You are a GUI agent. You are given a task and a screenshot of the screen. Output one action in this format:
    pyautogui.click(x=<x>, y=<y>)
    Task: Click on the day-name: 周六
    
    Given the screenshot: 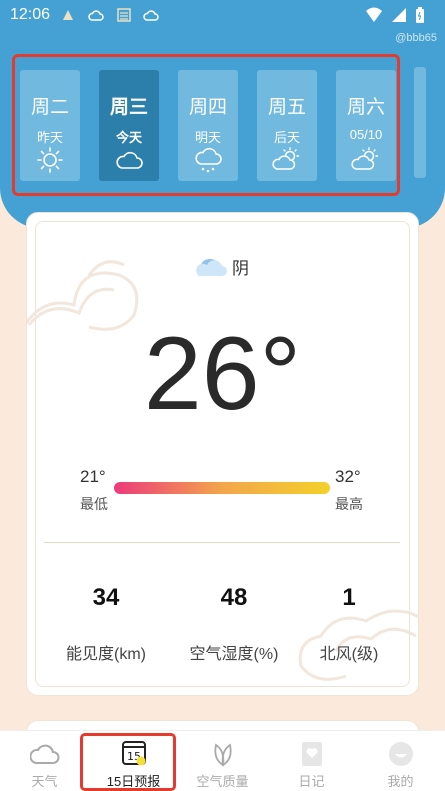 What is the action you would take?
    pyautogui.click(x=365, y=107)
    